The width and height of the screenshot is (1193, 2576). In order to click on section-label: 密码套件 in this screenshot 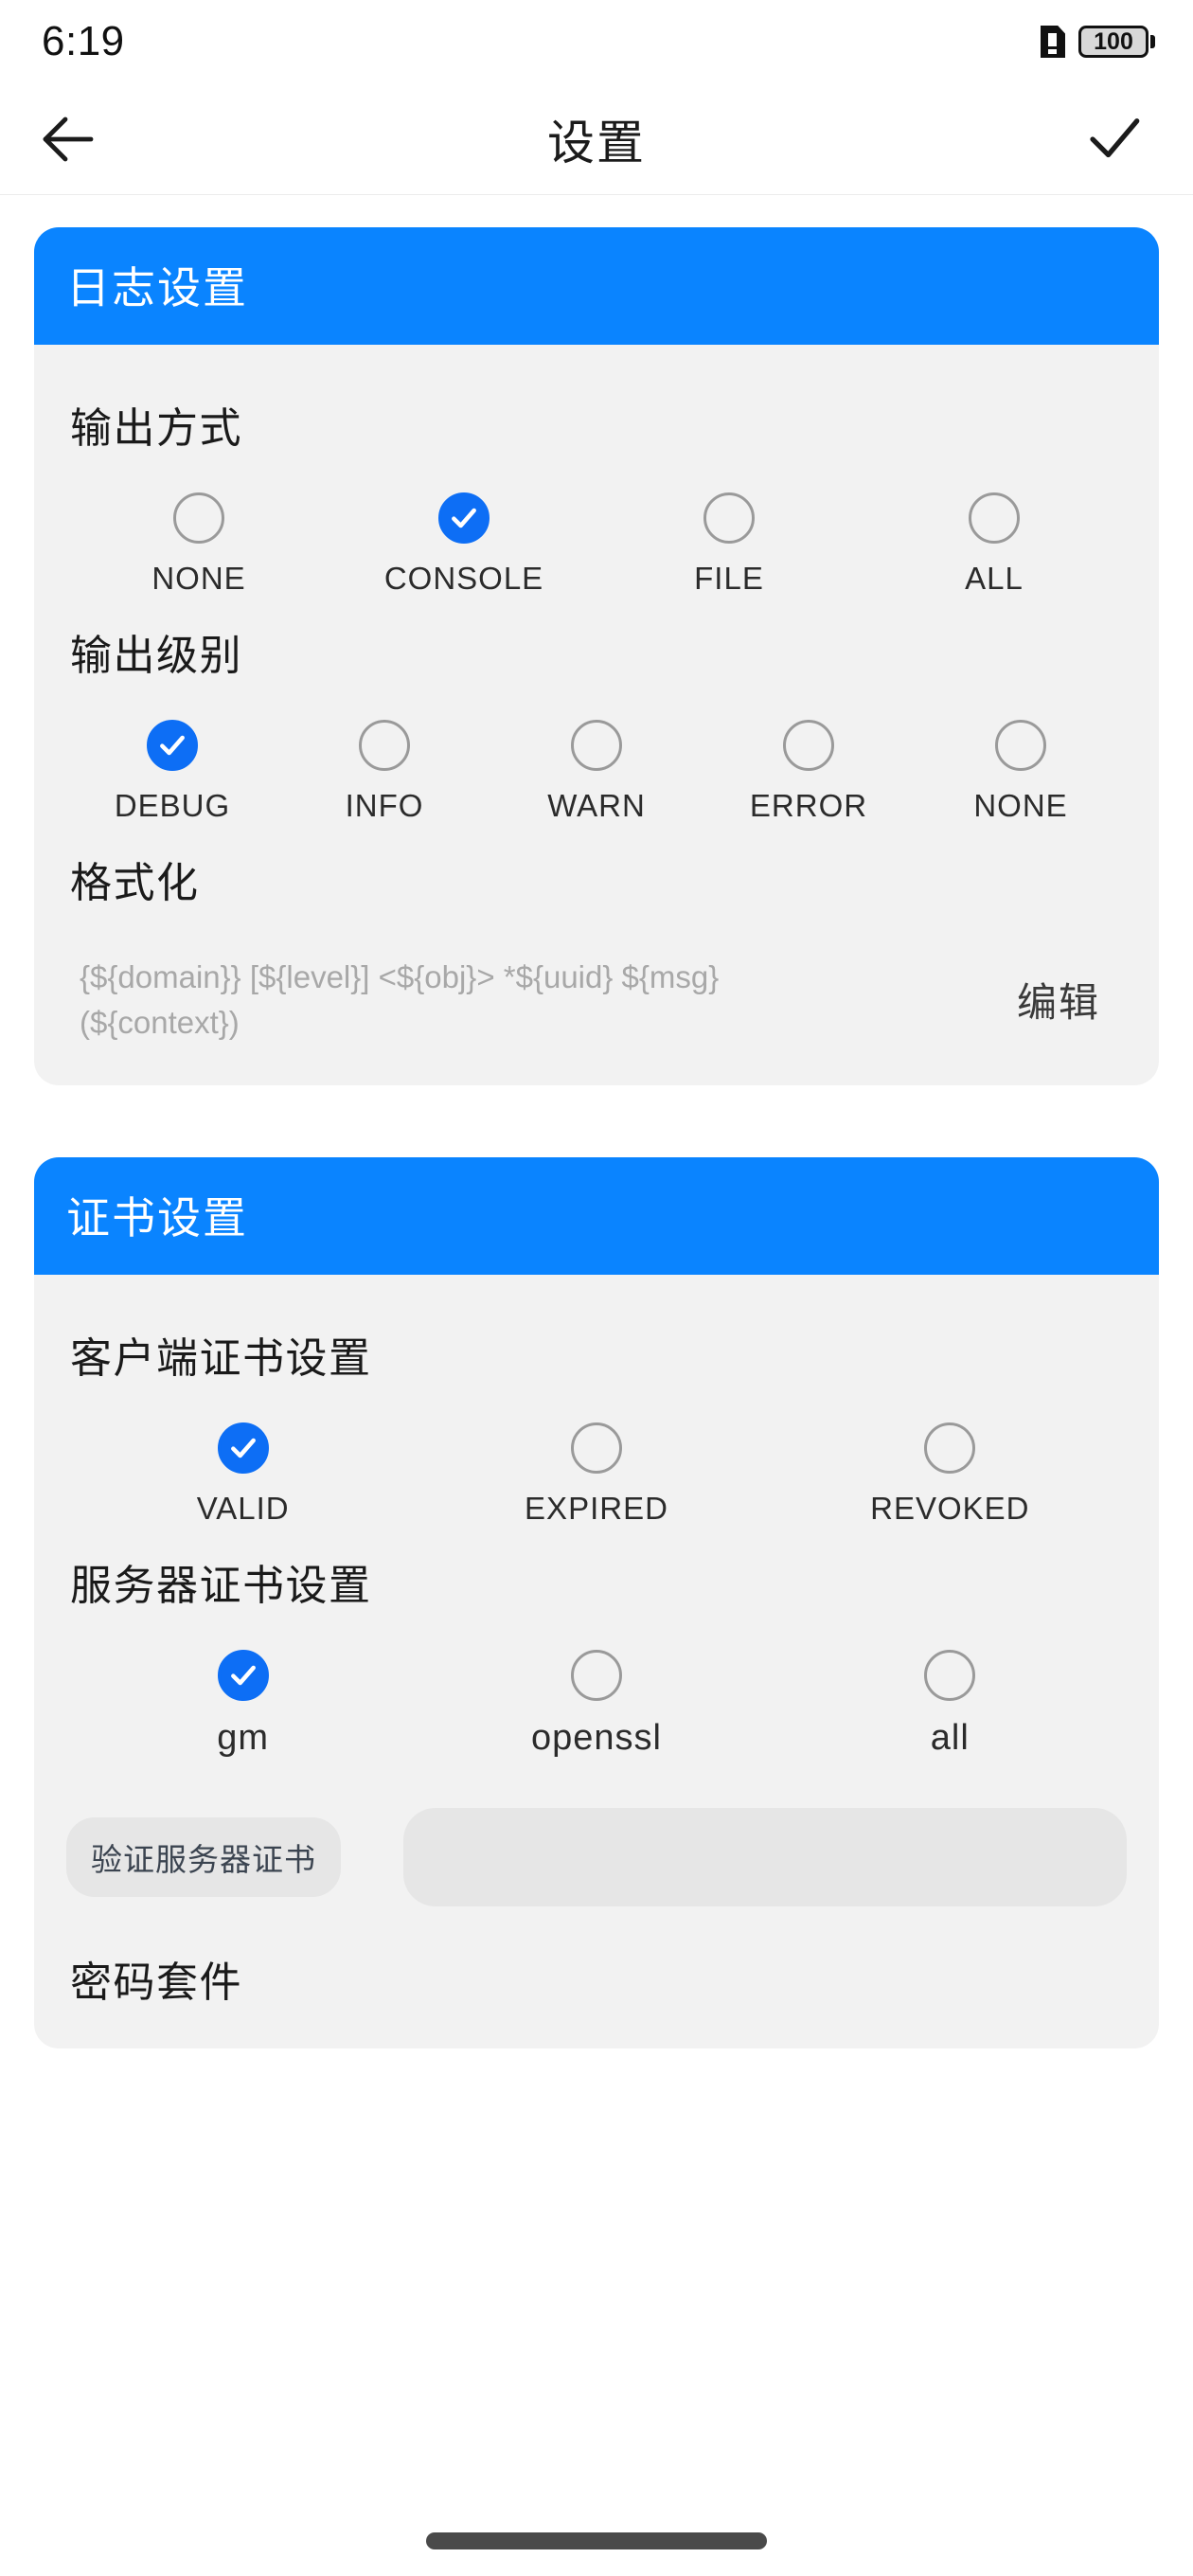, I will do `click(156, 1982)`.